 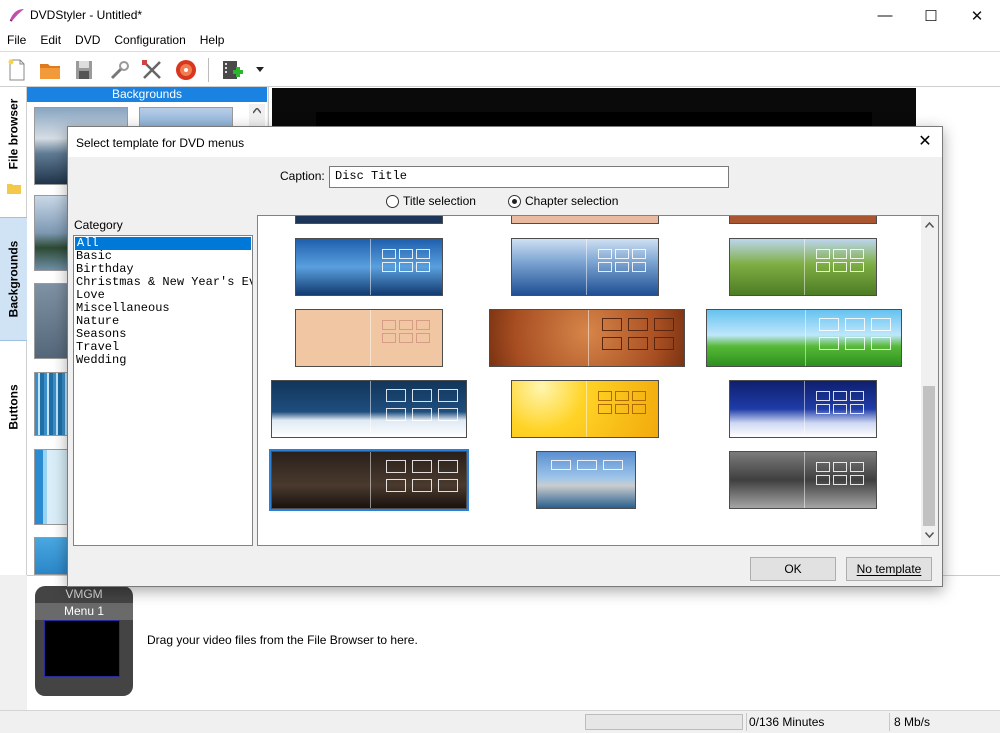 What do you see at coordinates (787, 722) in the screenshot?
I see `minutes-status: 0/136 Minutes` at bounding box center [787, 722].